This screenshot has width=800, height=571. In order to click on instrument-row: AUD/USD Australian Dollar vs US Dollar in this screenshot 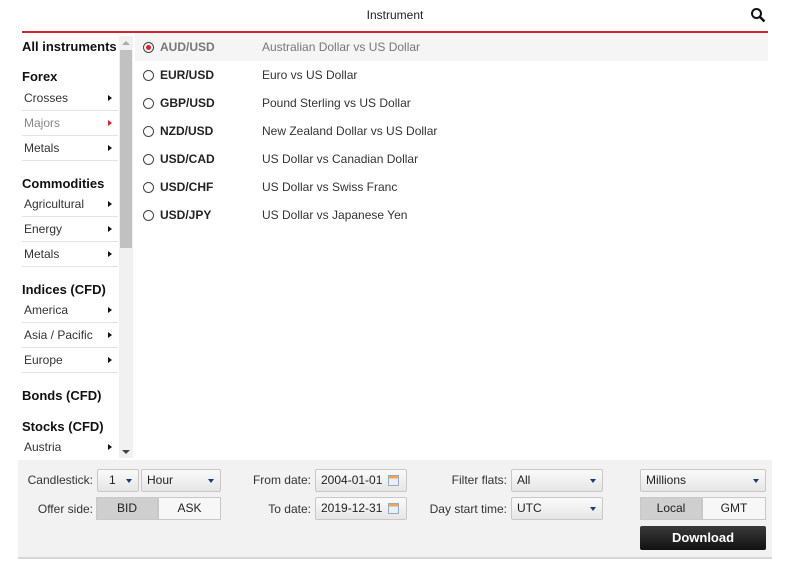, I will do `click(451, 47)`.